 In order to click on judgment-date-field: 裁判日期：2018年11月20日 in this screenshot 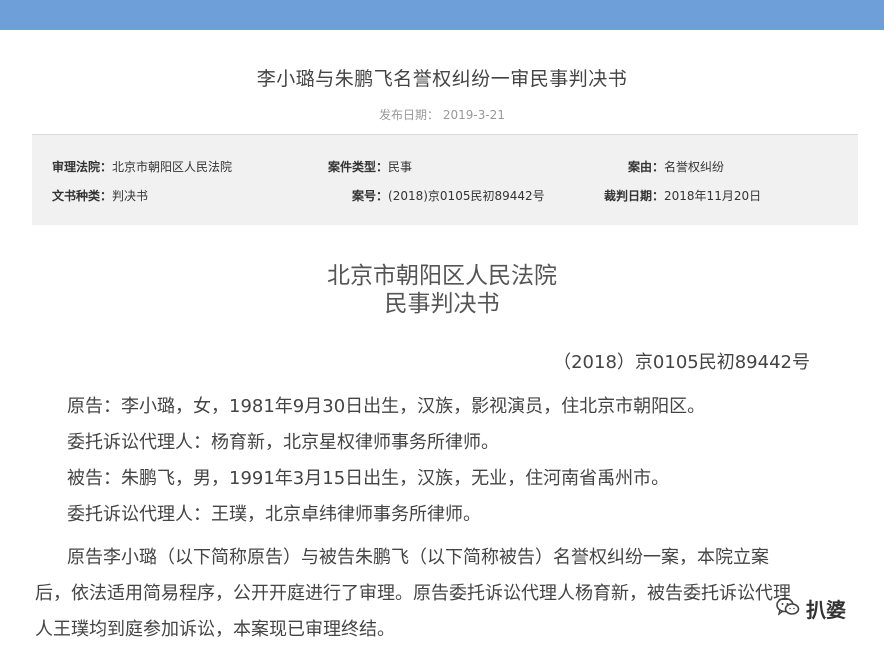, I will do `click(682, 195)`.